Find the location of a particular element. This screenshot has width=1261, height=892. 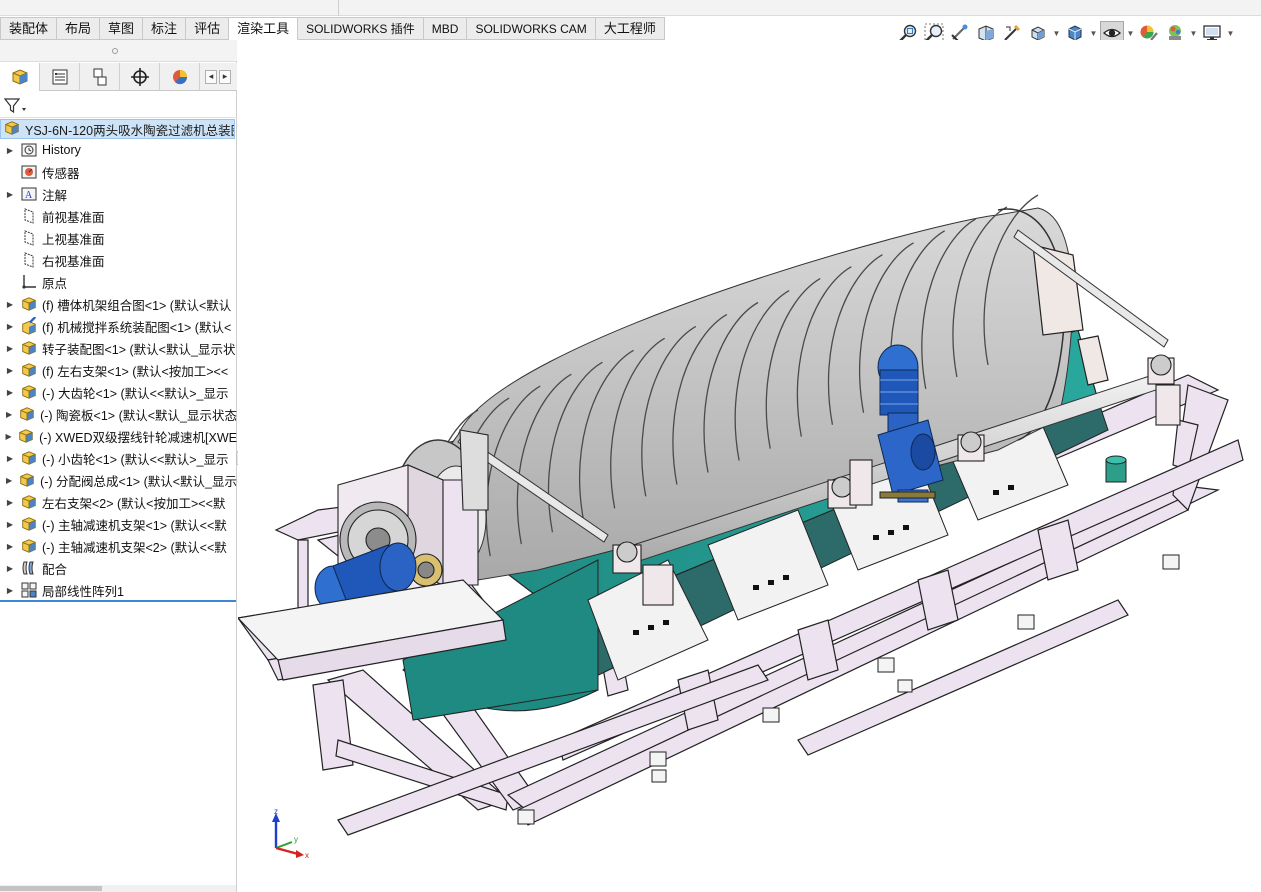

triad-x-label: x is located at coordinates (307, 855).